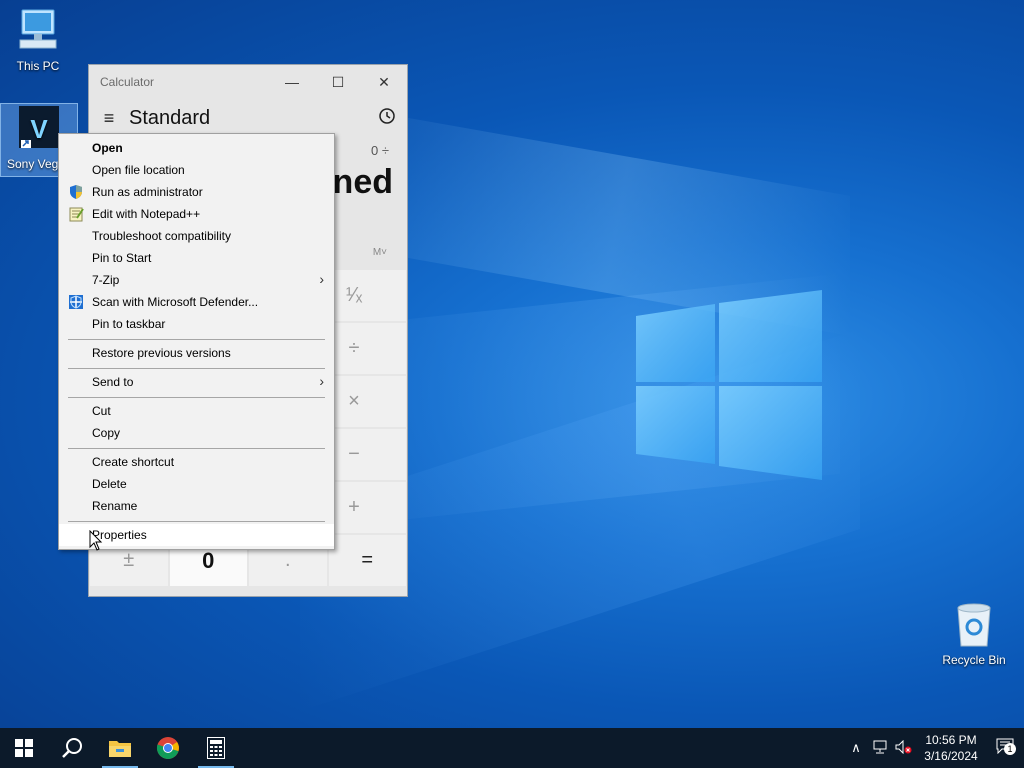 The height and width of the screenshot is (768, 1024). I want to click on menu-item-label: Send to, so click(113, 382).